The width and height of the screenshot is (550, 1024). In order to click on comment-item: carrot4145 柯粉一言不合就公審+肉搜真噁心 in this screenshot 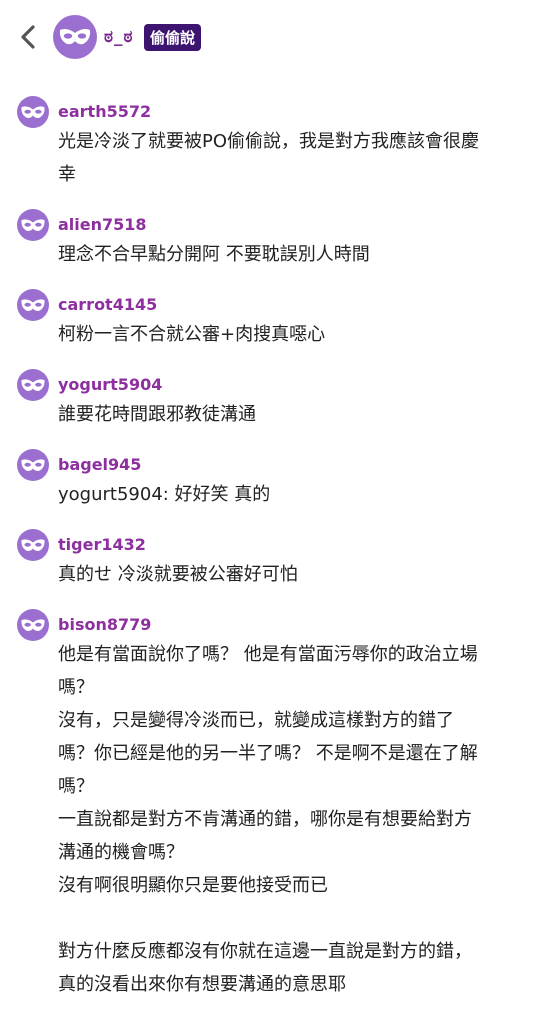, I will do `click(275, 318)`.